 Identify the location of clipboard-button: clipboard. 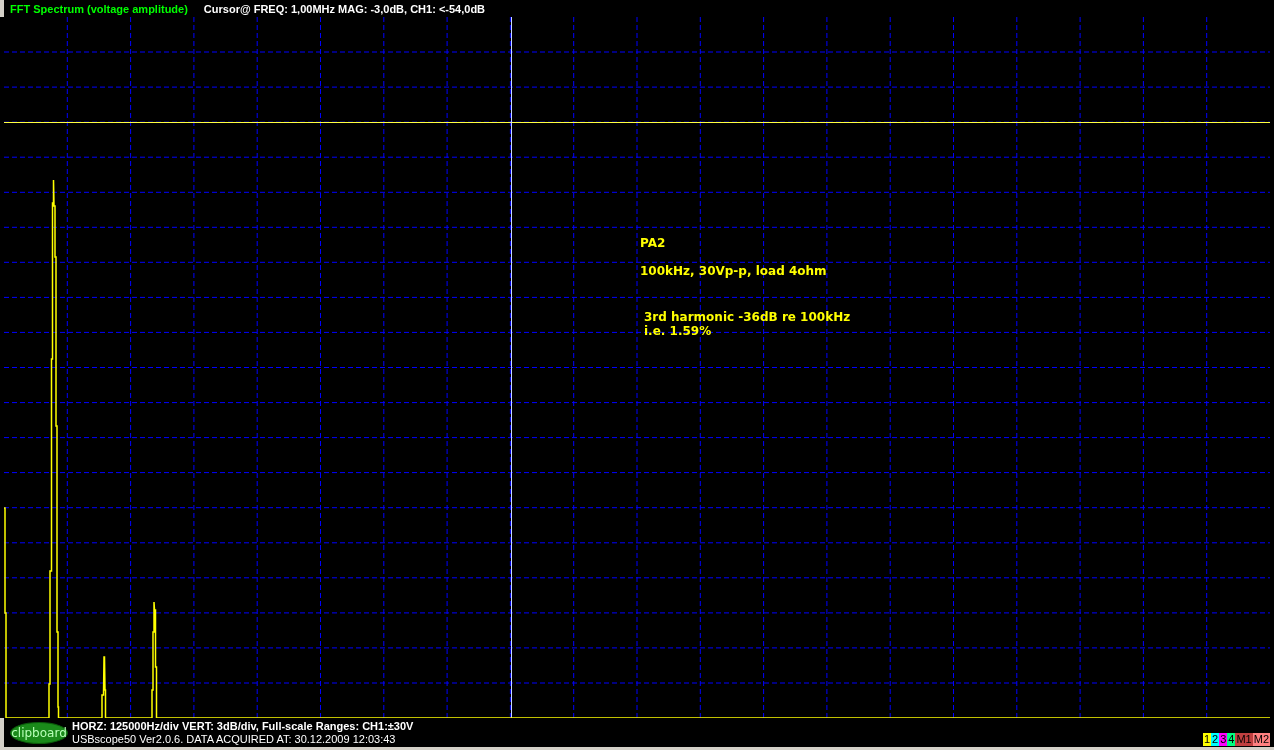
(39, 732).